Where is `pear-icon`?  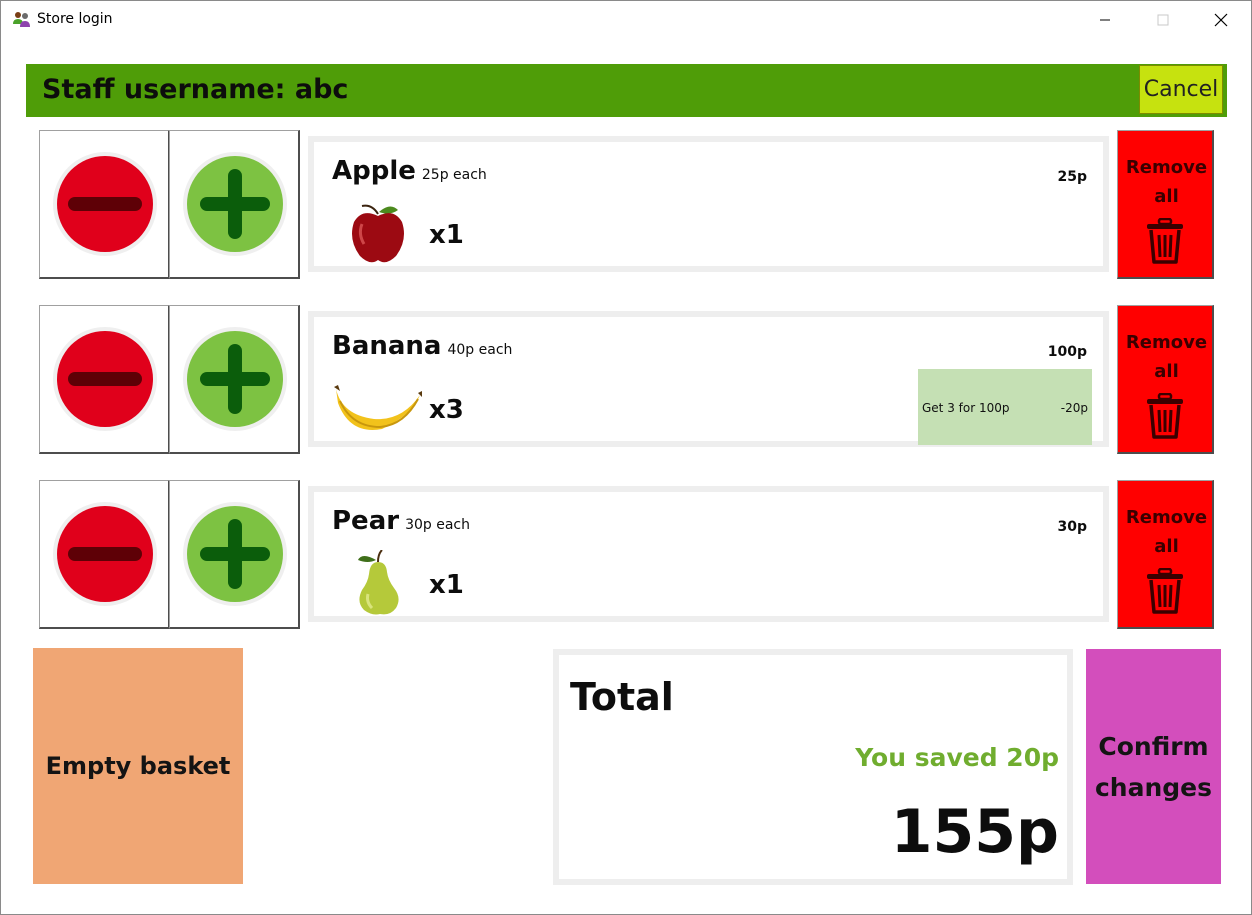
pear-icon is located at coordinates (378, 582).